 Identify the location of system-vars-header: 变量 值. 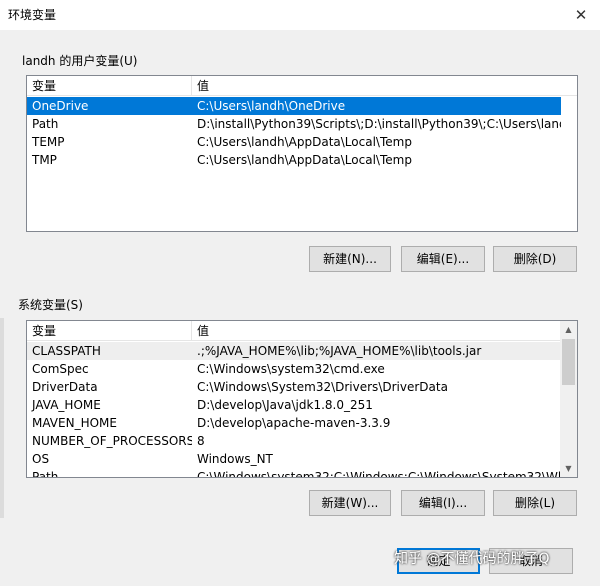
(302, 331).